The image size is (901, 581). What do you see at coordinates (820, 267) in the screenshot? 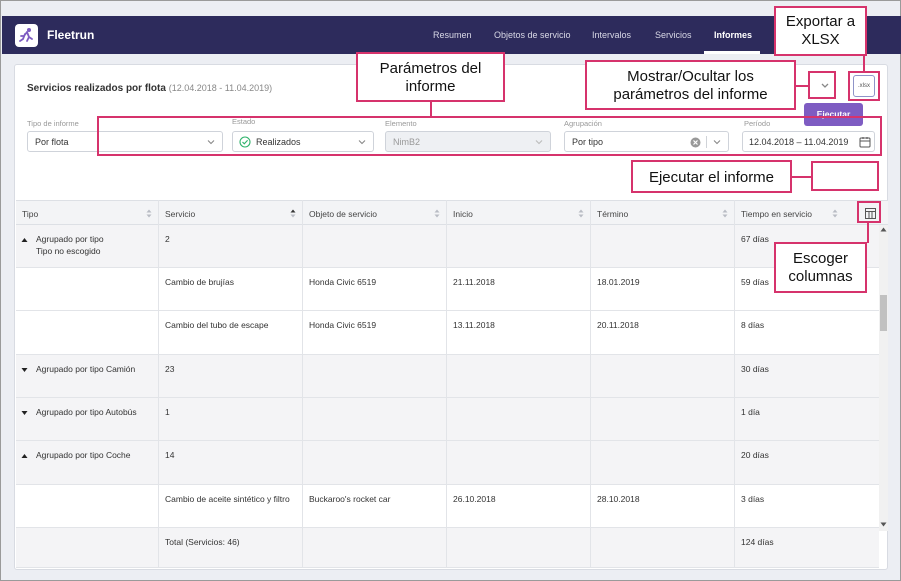
I see `callout-columns: Escoger columnas` at bounding box center [820, 267].